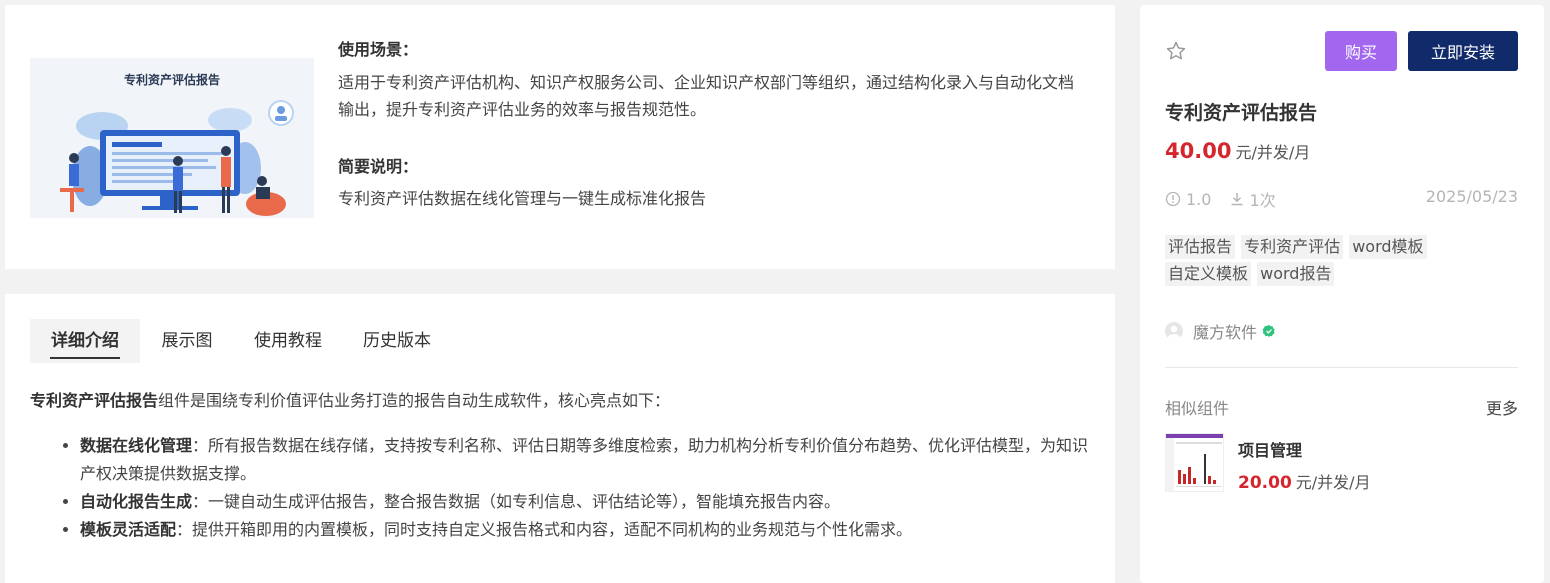 The height and width of the screenshot is (583, 1550). I want to click on price-value: 40.00, so click(1198, 151).